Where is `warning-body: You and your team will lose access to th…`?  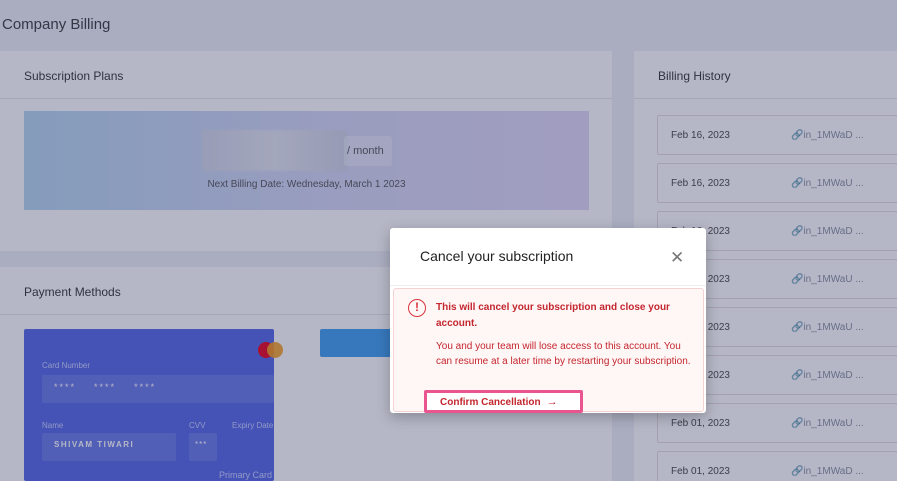 warning-body: You and your team will lose access to th… is located at coordinates (563, 354).